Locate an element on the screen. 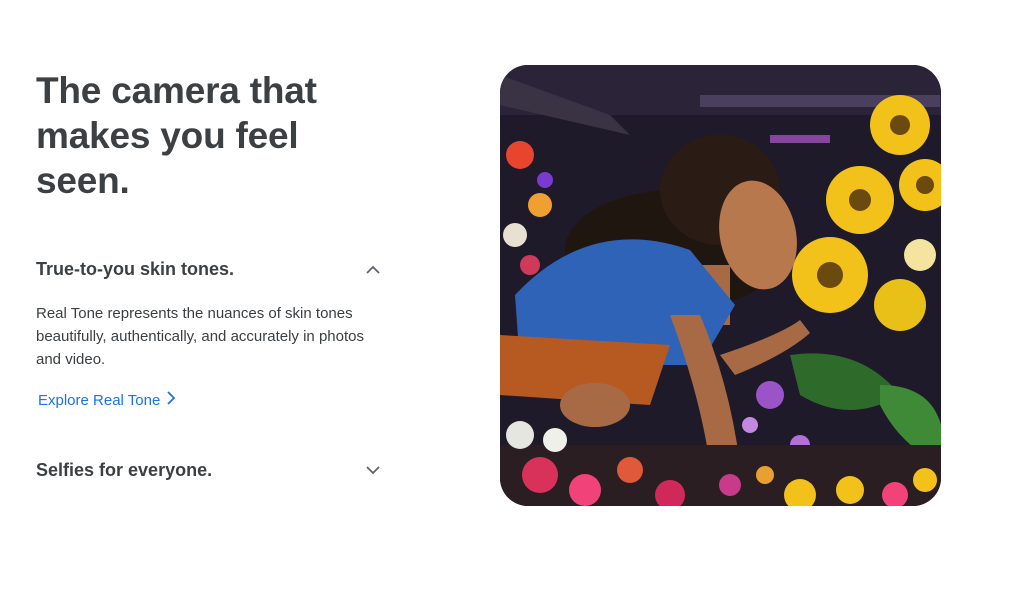 This screenshot has height=594, width=1024. accordion-header-skin-tones: True-to-you skin tones. is located at coordinates (208, 269).